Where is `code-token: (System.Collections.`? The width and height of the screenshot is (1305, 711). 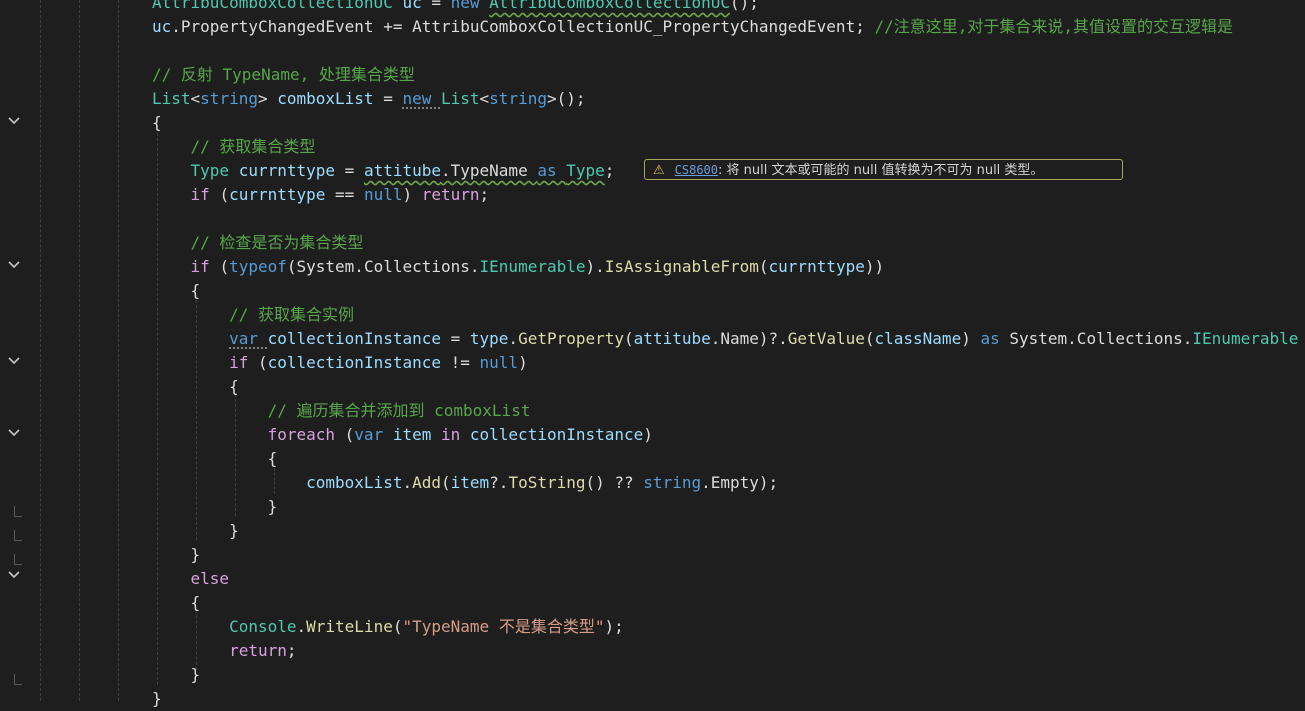 code-token: (System.Collections. is located at coordinates (383, 266).